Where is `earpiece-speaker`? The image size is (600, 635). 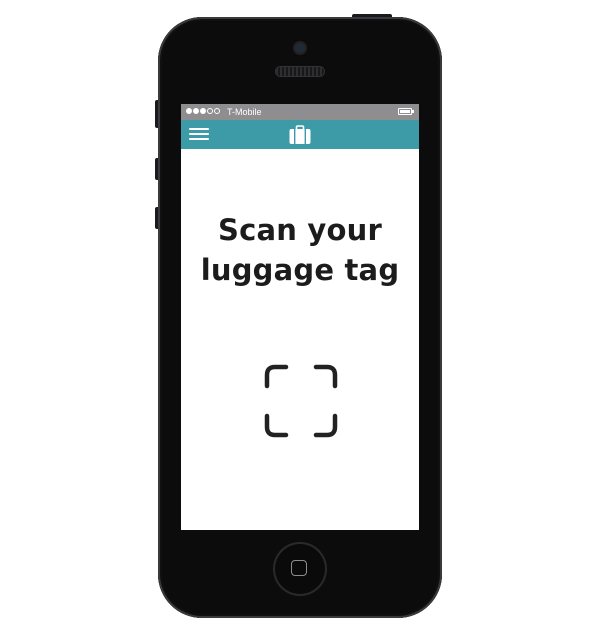 earpiece-speaker is located at coordinates (300, 71).